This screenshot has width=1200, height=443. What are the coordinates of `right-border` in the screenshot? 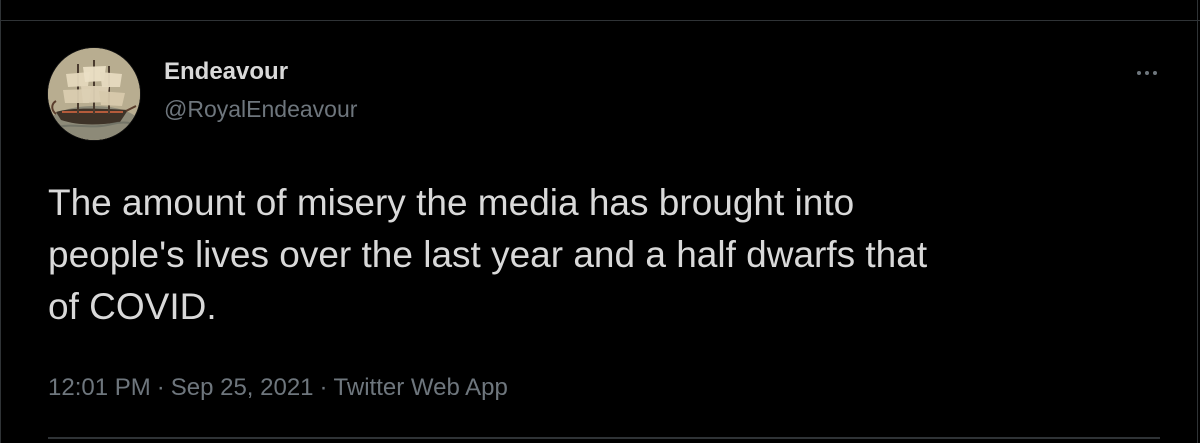 It's located at (1197, 221).